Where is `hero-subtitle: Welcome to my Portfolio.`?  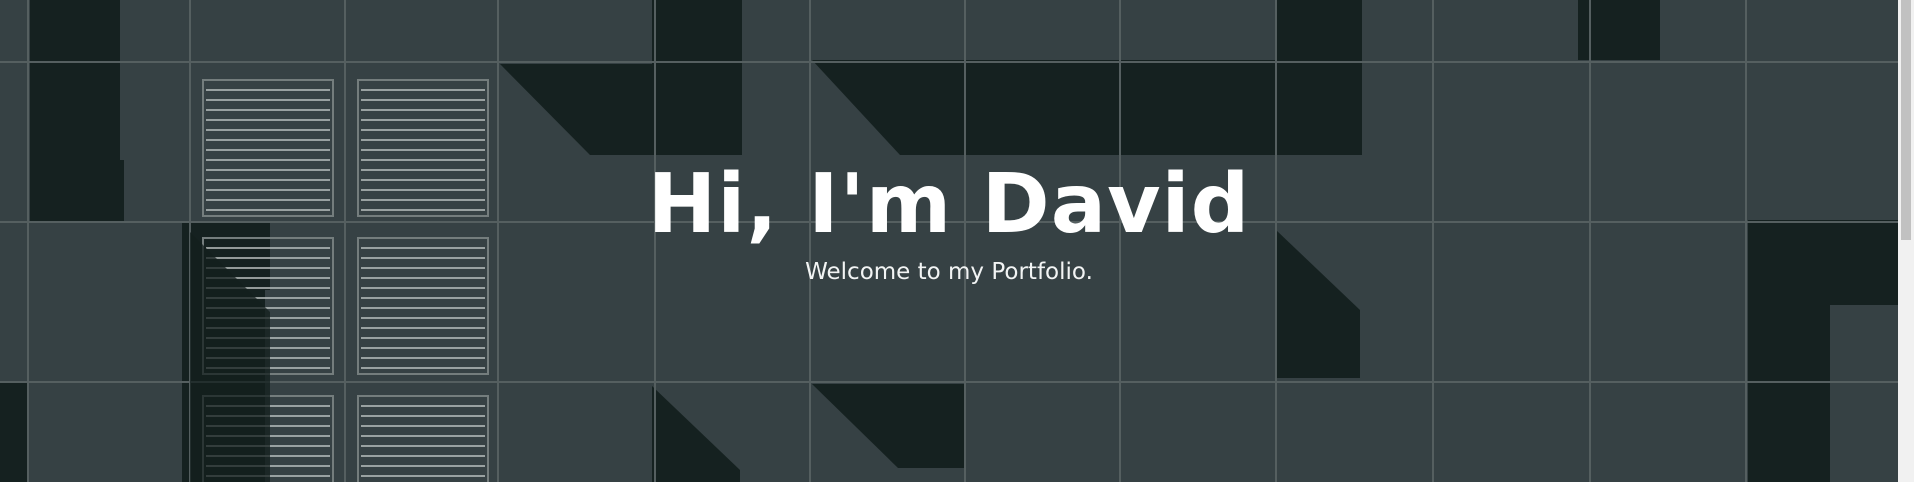
hero-subtitle: Welcome to my Portfolio. is located at coordinates (949, 272).